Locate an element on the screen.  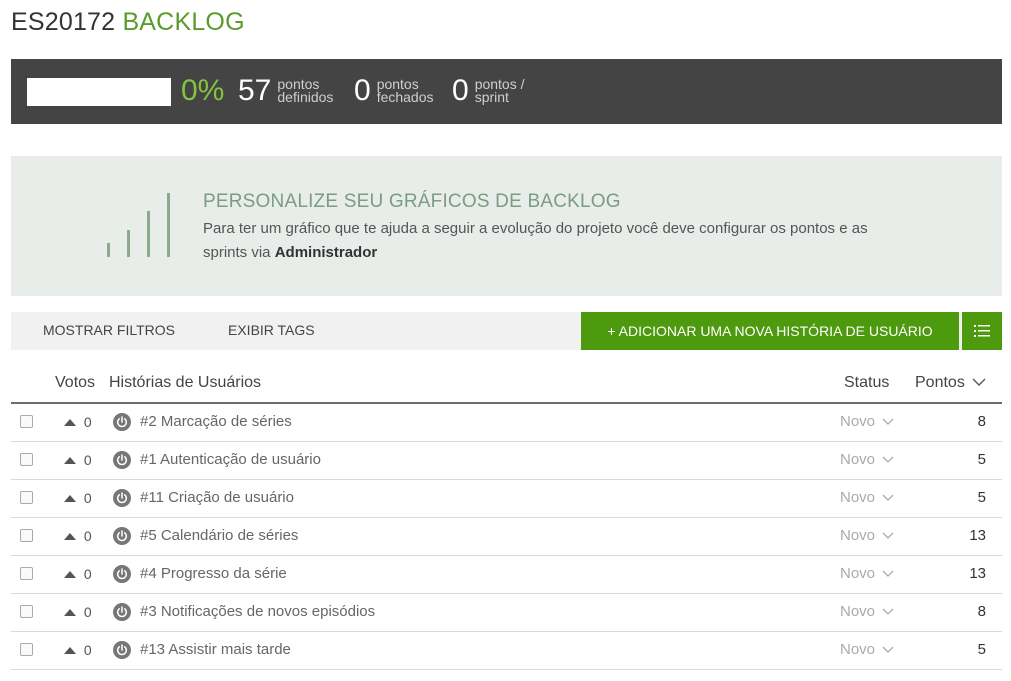
progress-percent: 0% is located at coordinates (203, 90).